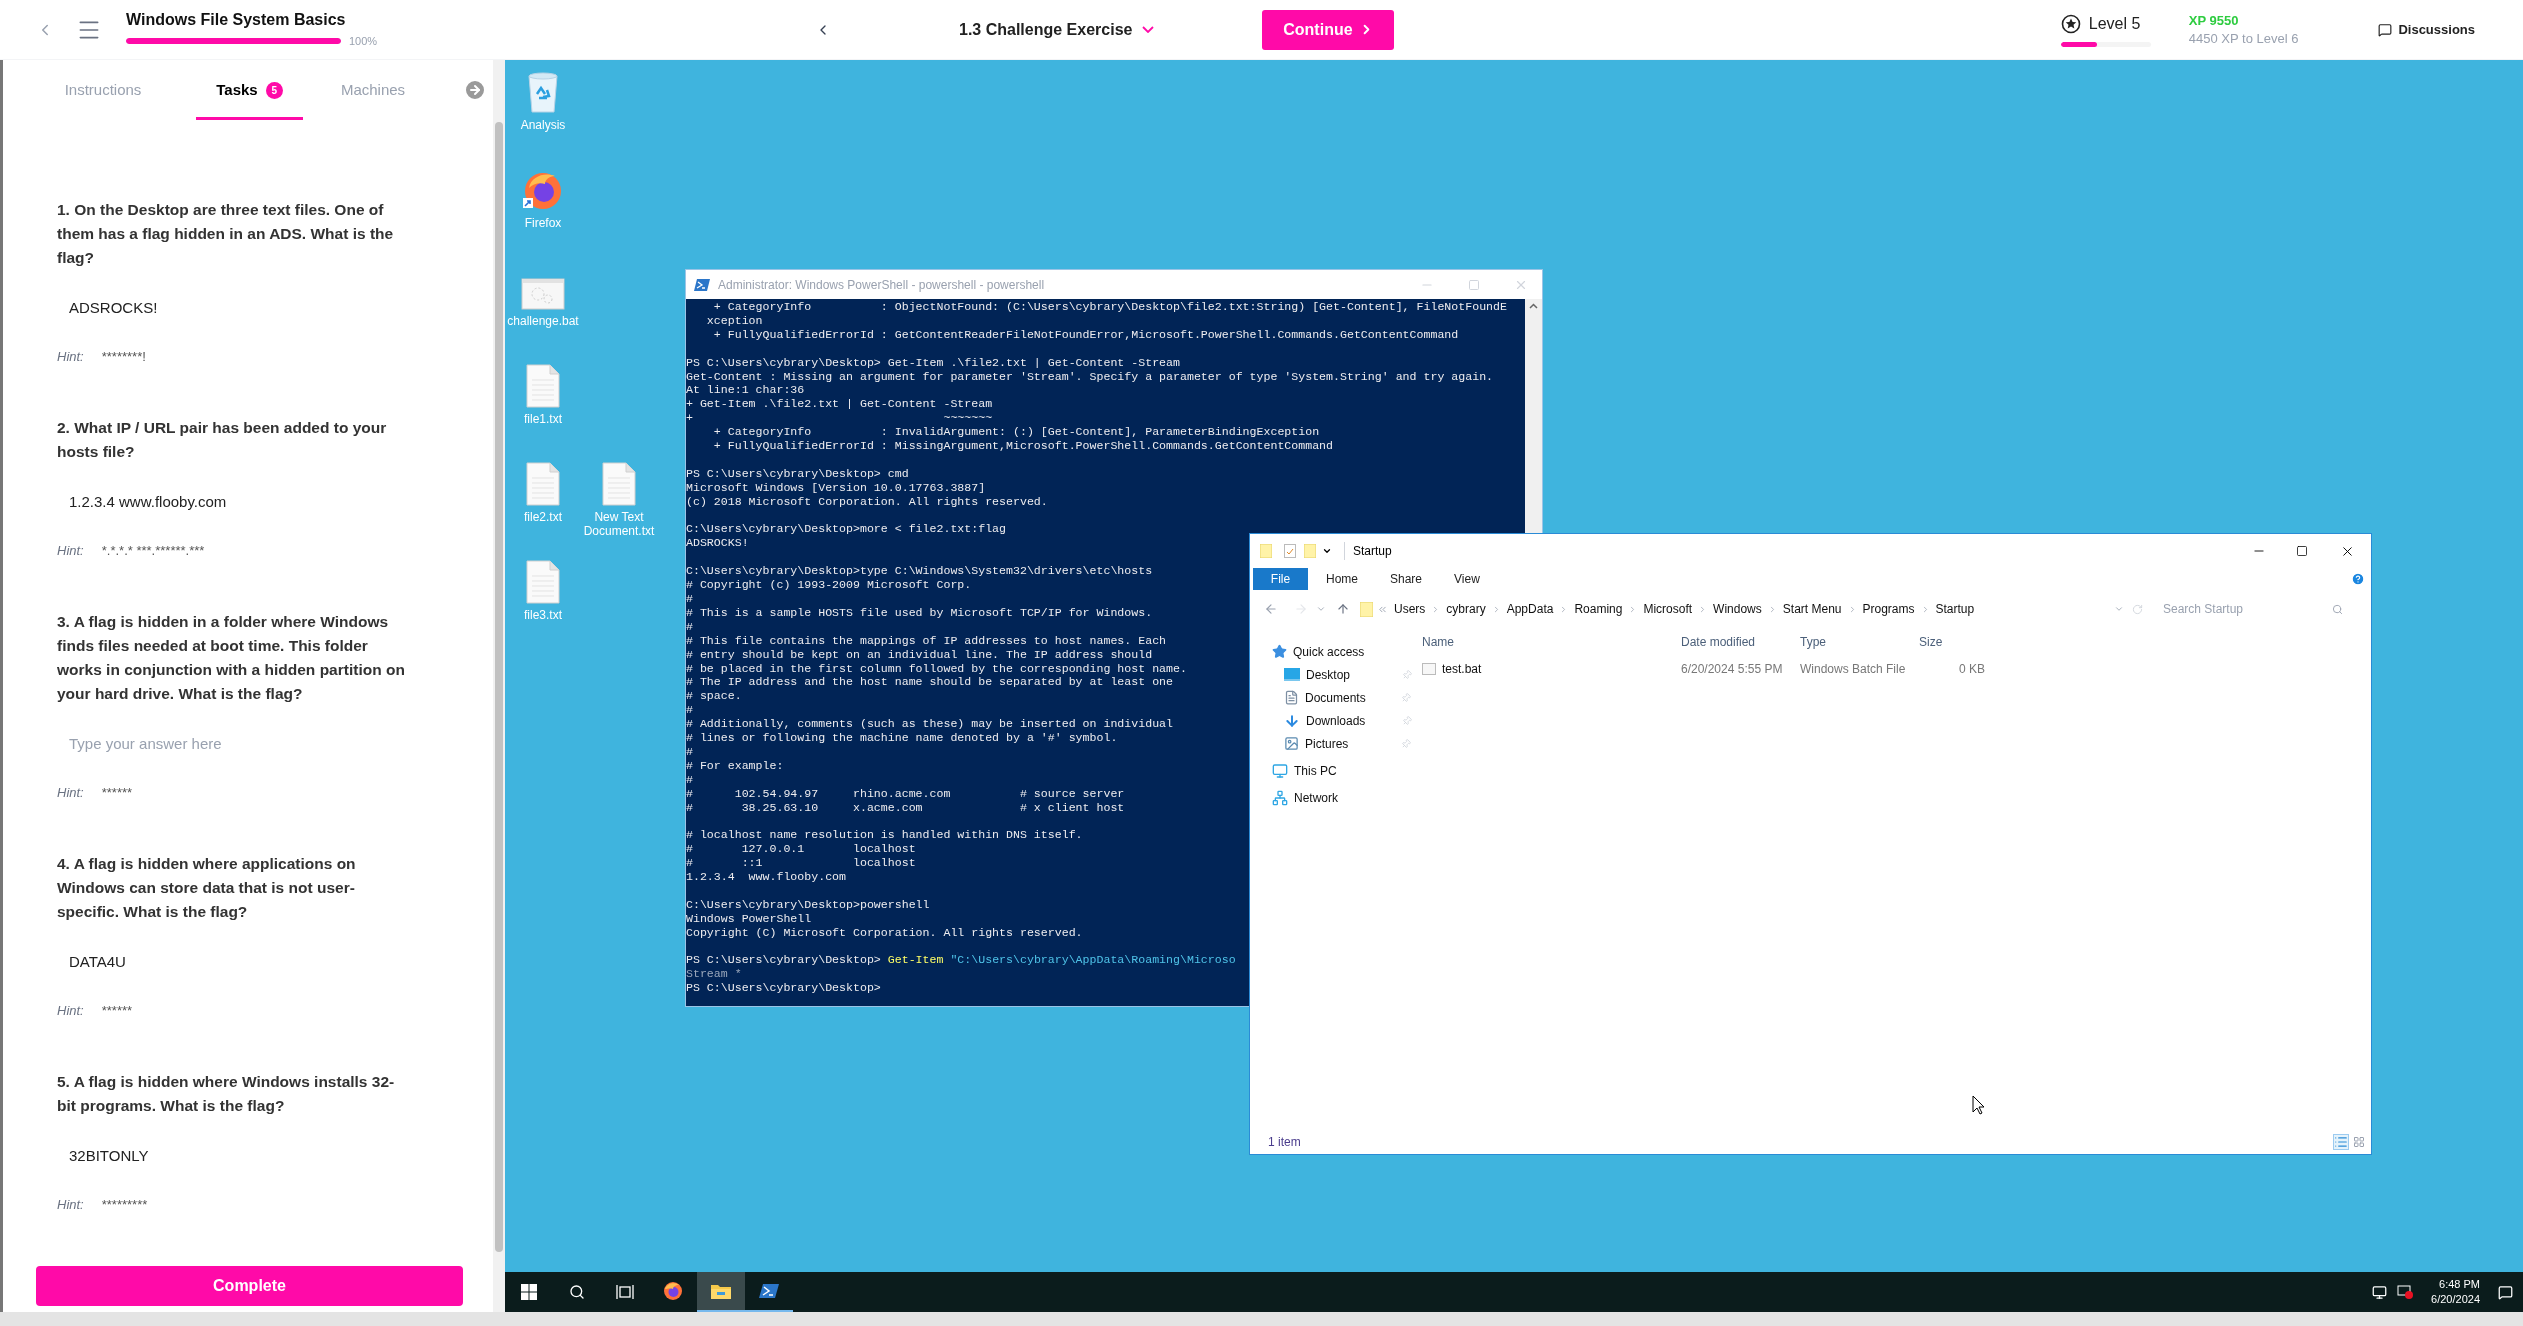 The image size is (2523, 1326). Describe the element at coordinates (1338, 651) in the screenshot. I see `nav-item: Quick access` at that location.